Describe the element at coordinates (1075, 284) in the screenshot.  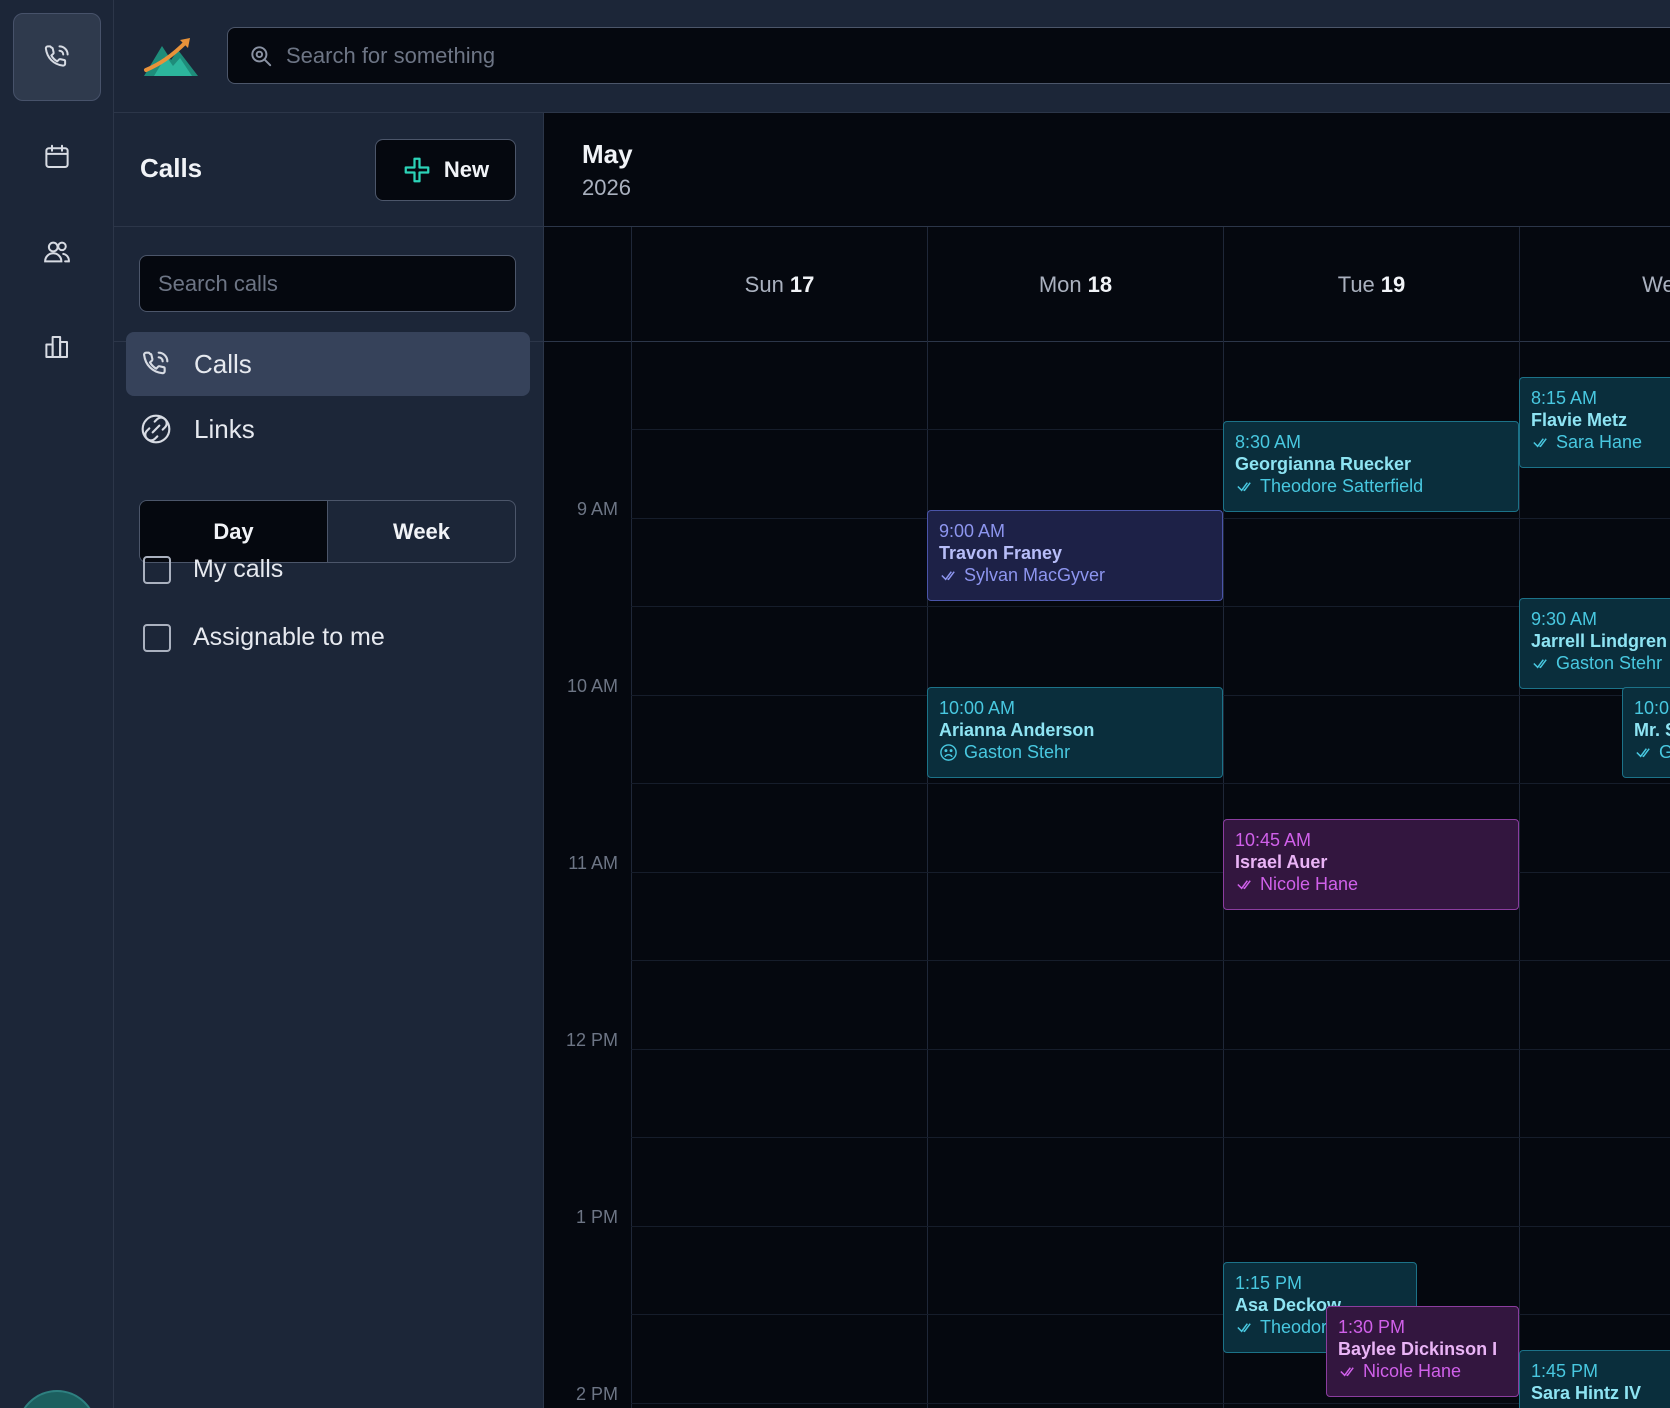
I see `day-header: Mon 18` at that location.